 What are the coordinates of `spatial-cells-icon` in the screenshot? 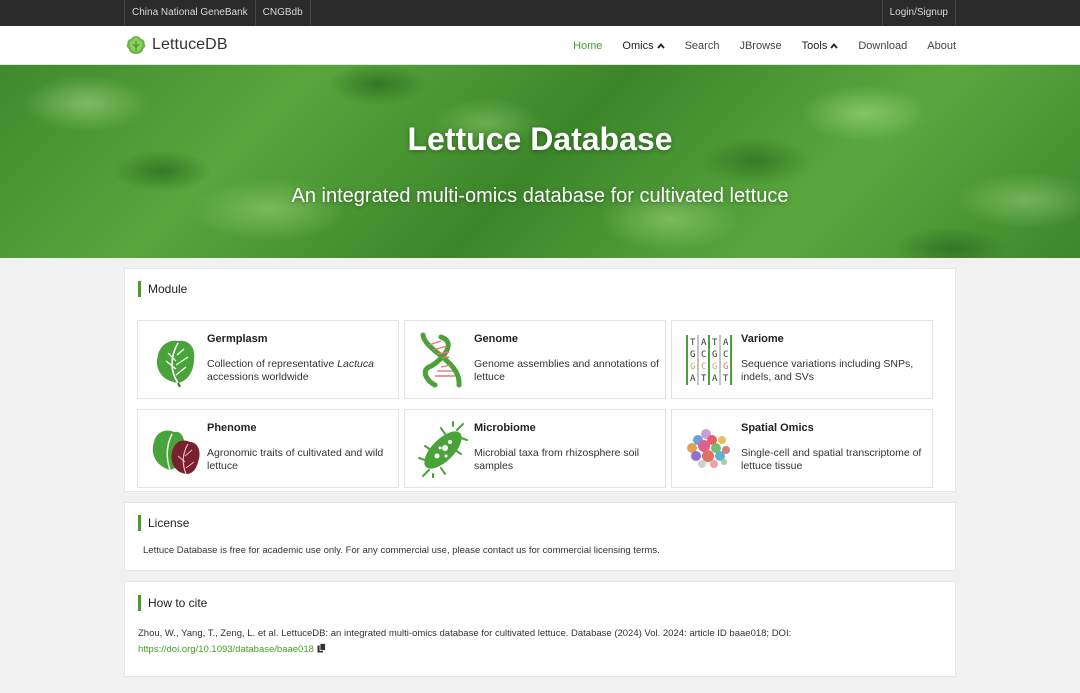 It's located at (708, 448).